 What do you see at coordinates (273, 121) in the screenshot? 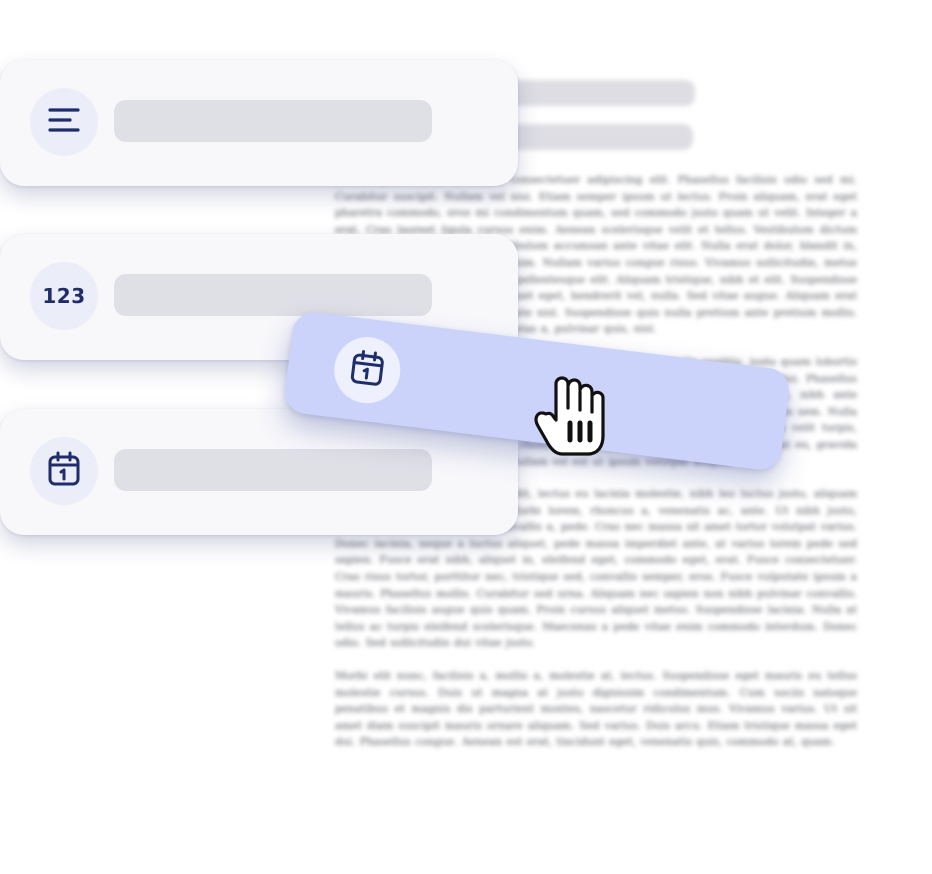
I see `text-field-placeholder-bar` at bounding box center [273, 121].